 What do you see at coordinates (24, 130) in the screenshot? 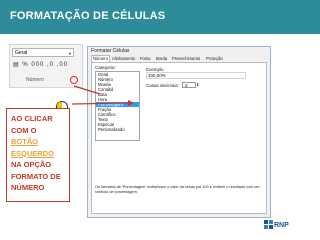
I see `callout-line: COM O` at bounding box center [24, 130].